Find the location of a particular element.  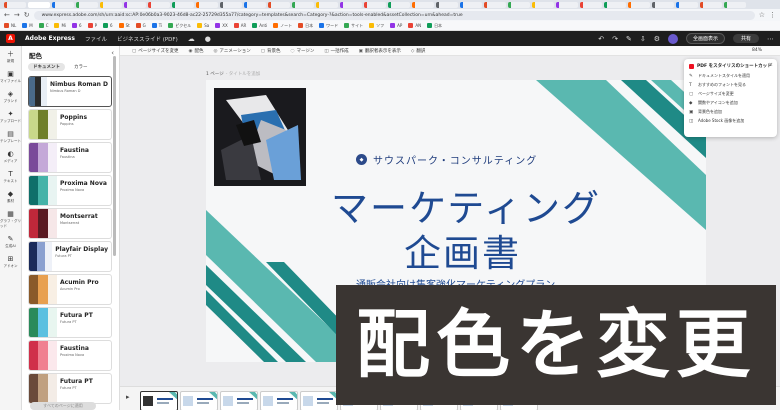

toolbar-item: ◇ 翻訳 is located at coordinates (418, 51).